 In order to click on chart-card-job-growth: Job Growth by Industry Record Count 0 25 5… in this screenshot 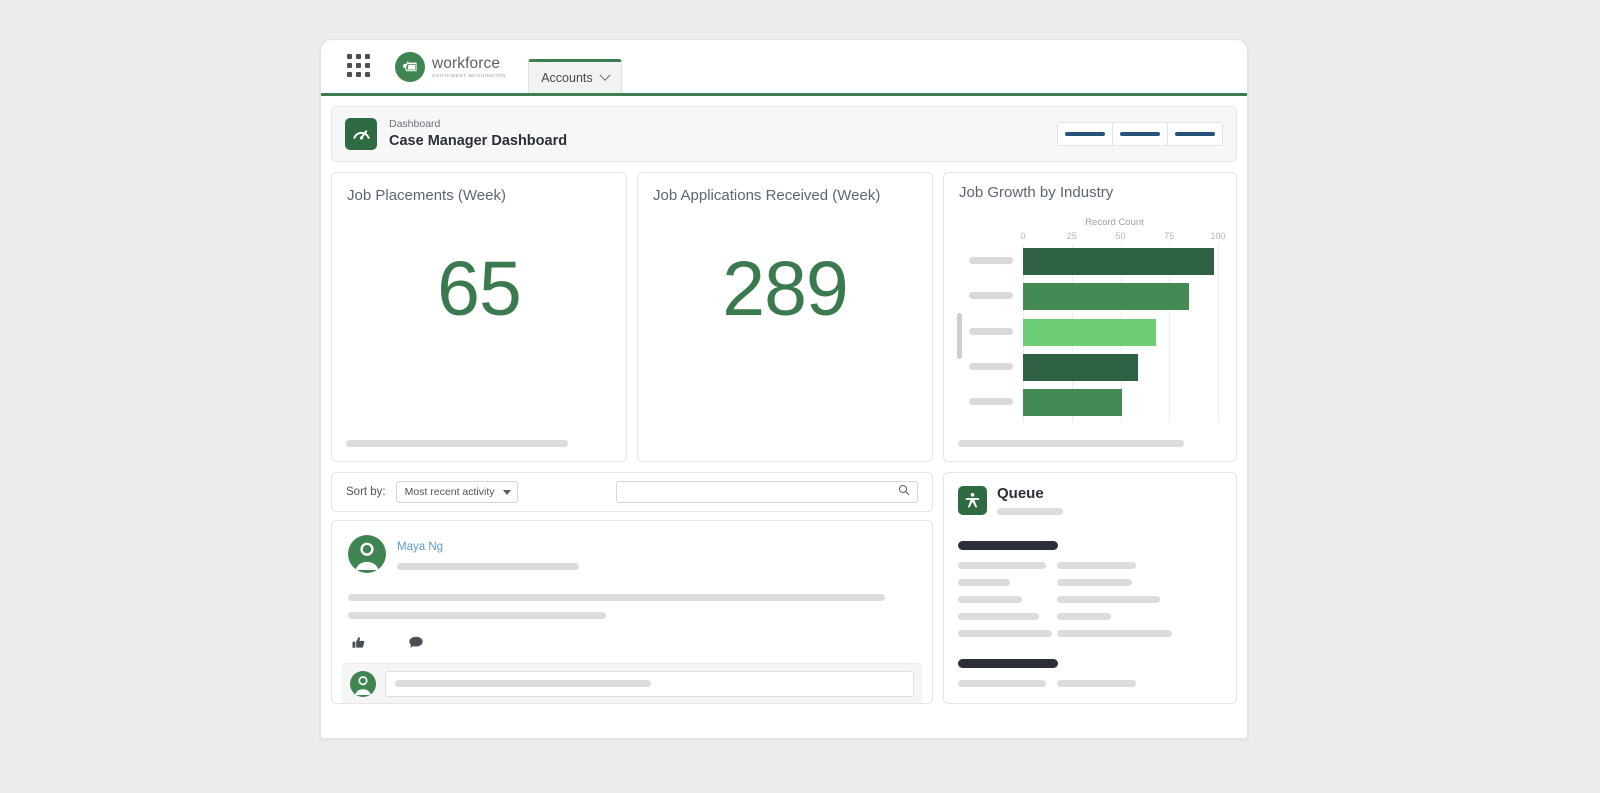, I will do `click(1090, 317)`.